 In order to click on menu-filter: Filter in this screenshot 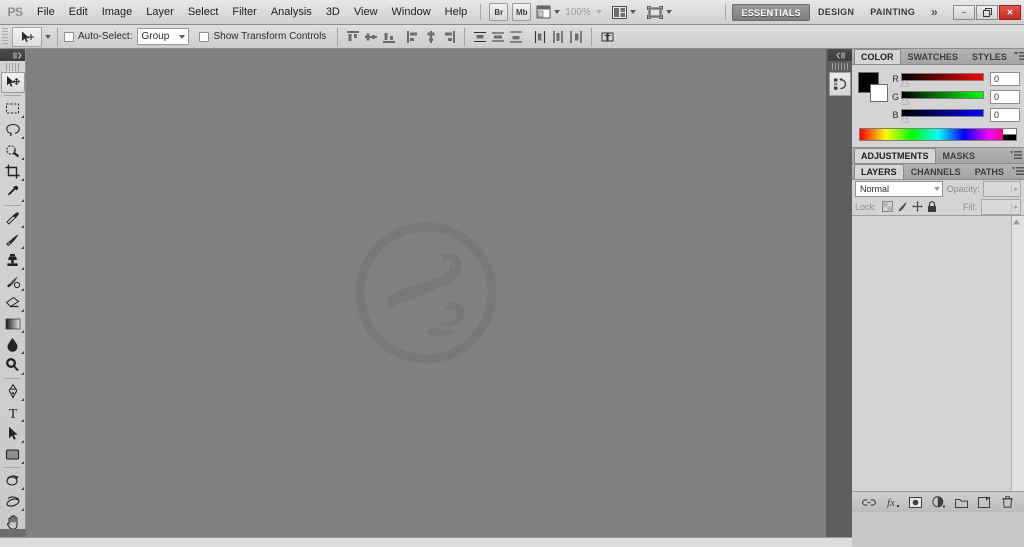, I will do `click(244, 12)`.